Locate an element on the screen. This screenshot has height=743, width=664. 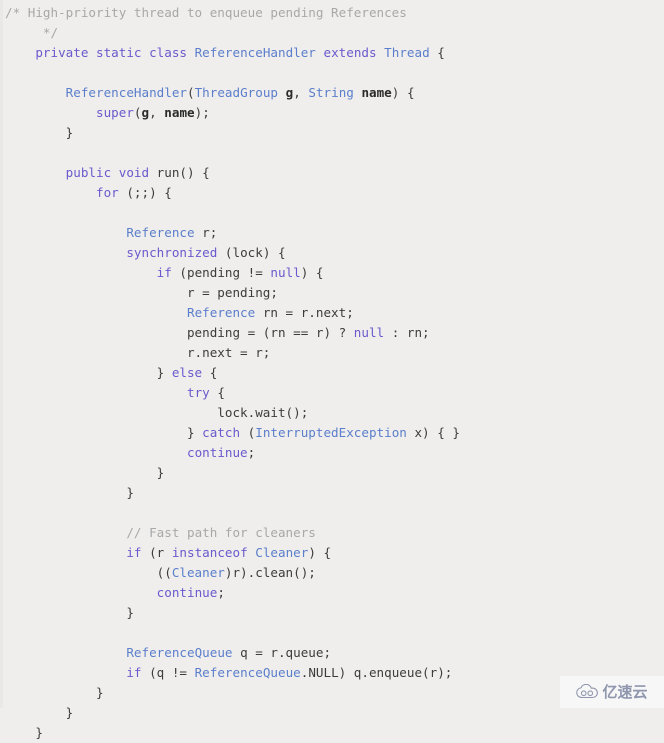
code-token-pun: (pending != is located at coordinates (225, 272).